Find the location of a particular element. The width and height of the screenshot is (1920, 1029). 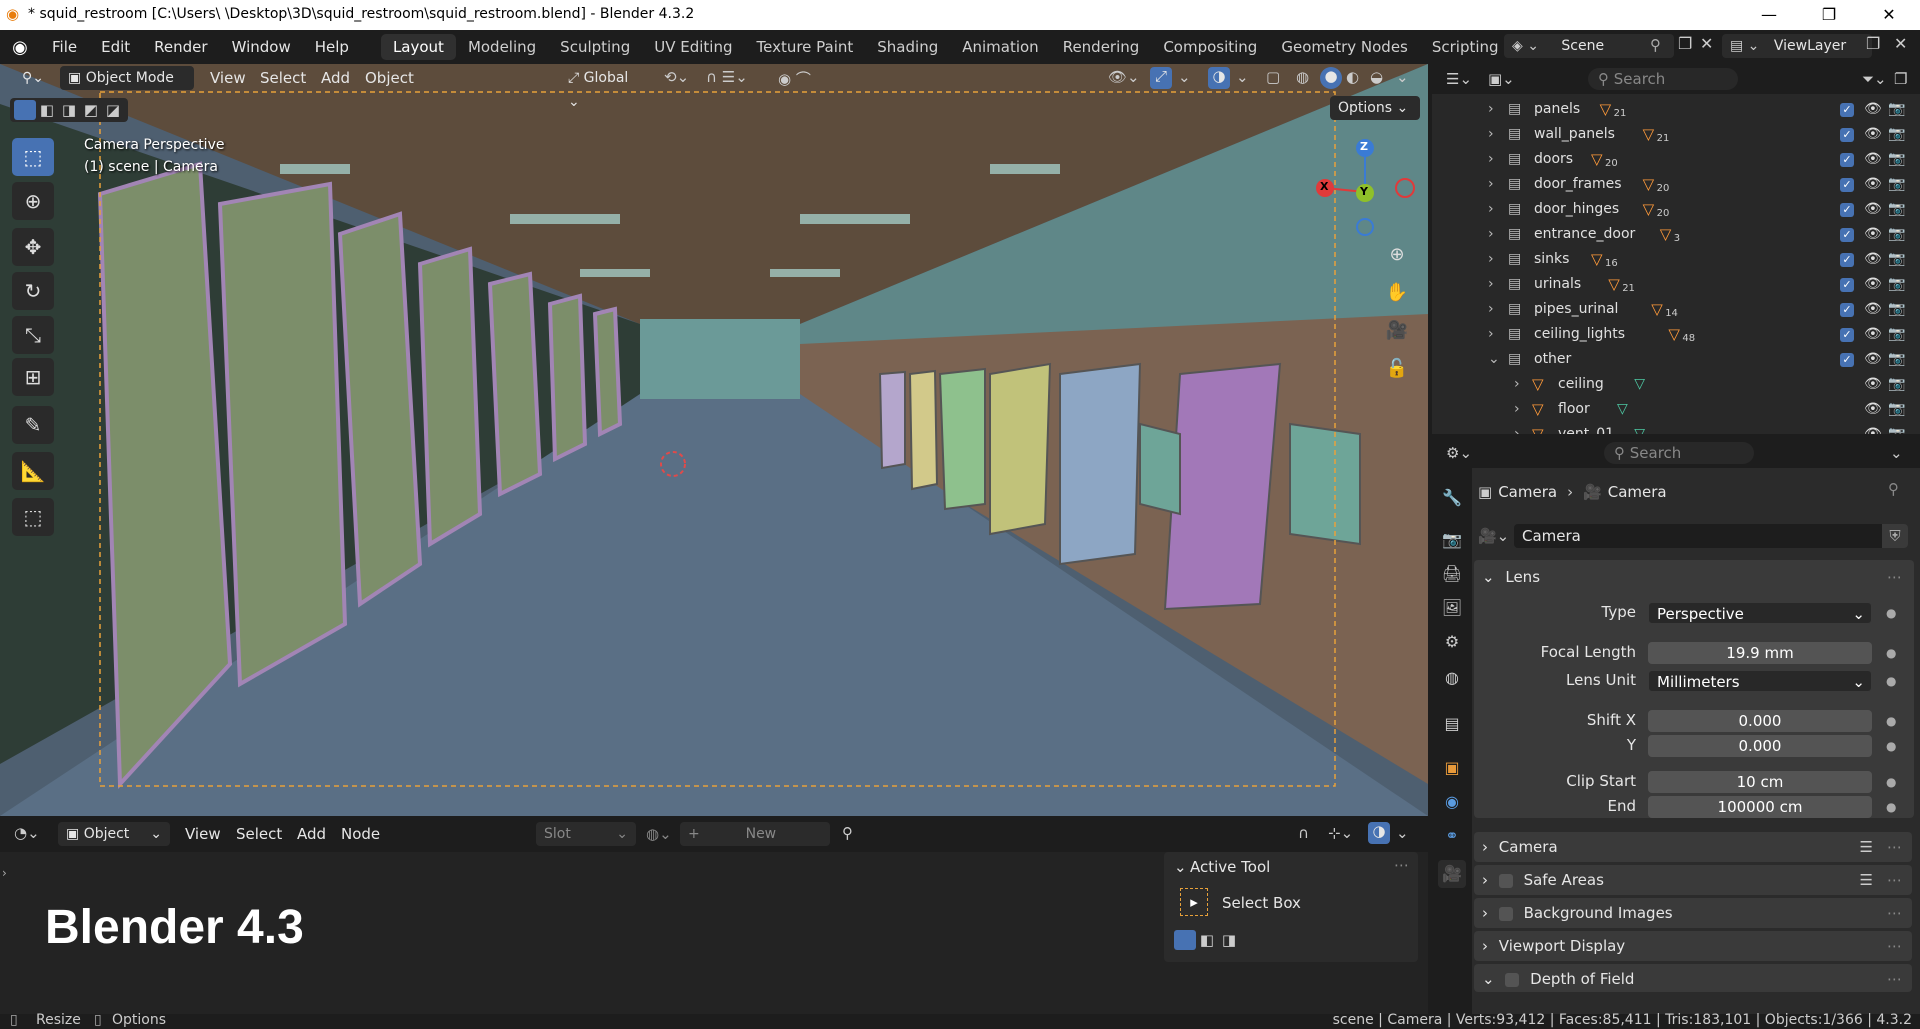

viewport-menu-add: Add is located at coordinates (335, 78).